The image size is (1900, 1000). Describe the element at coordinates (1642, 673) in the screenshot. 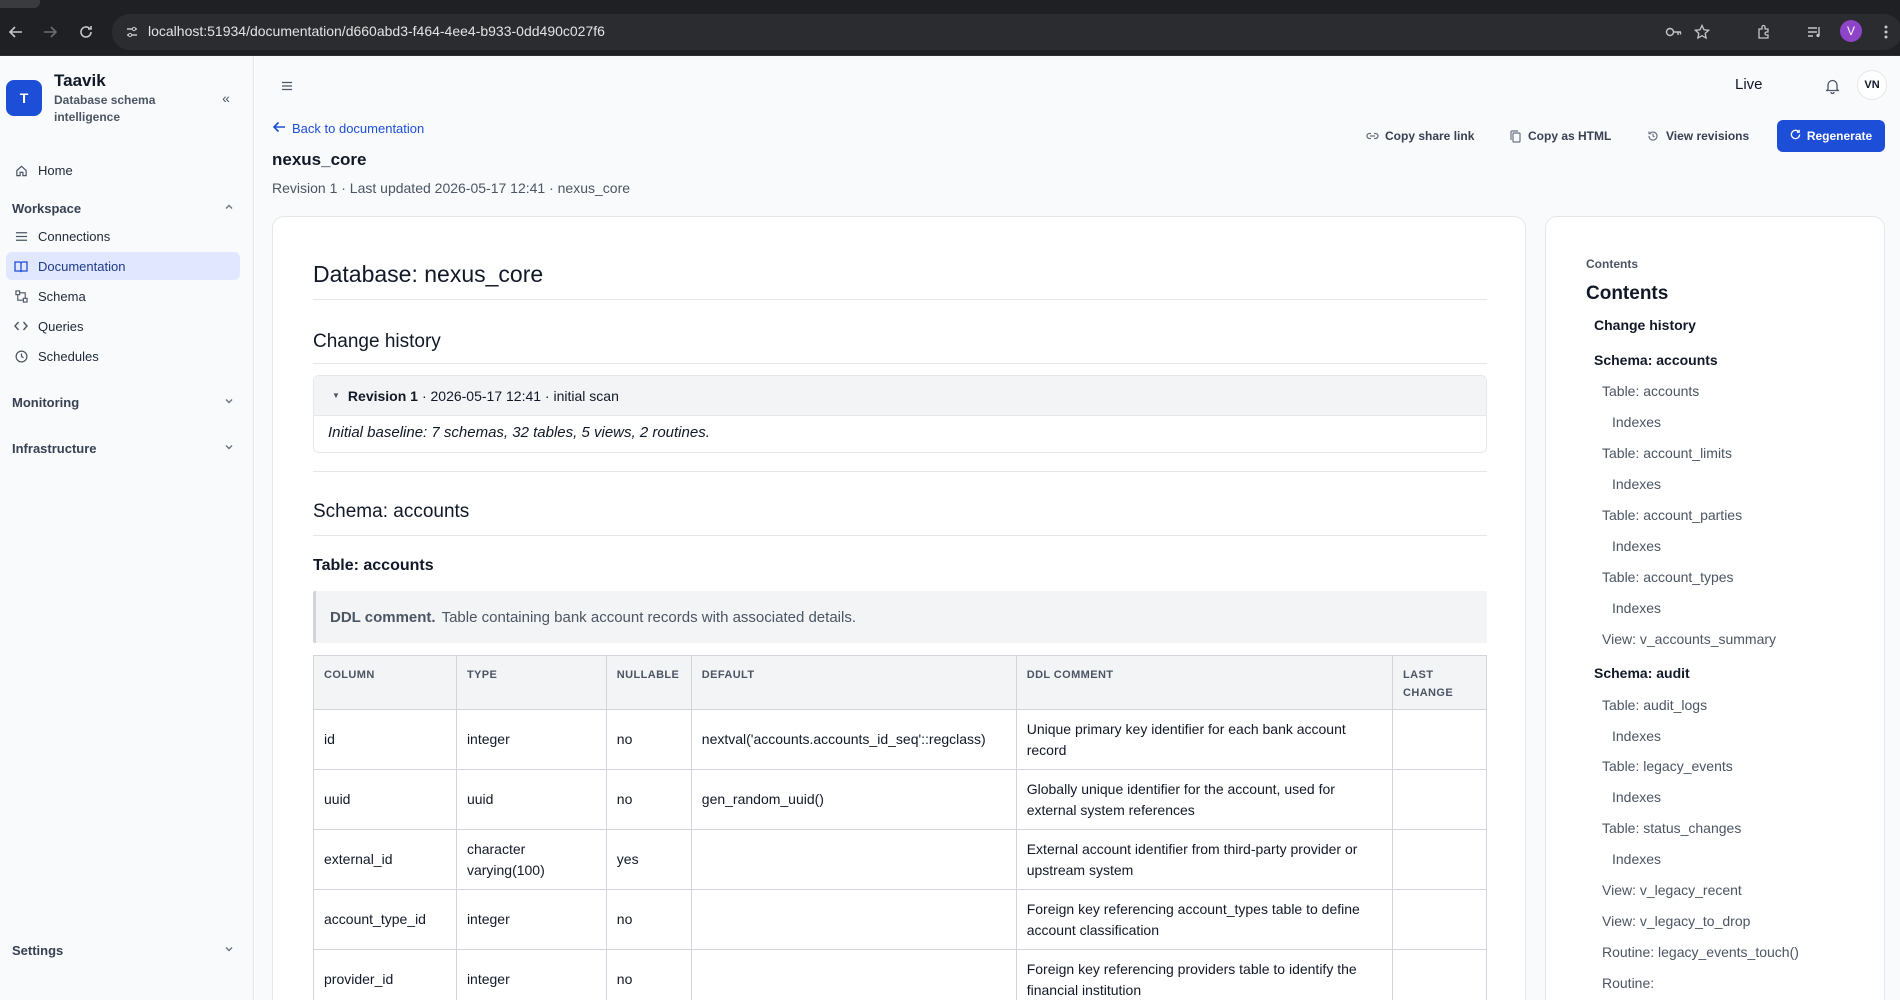

I see `toc-item: Schema: audit` at that location.